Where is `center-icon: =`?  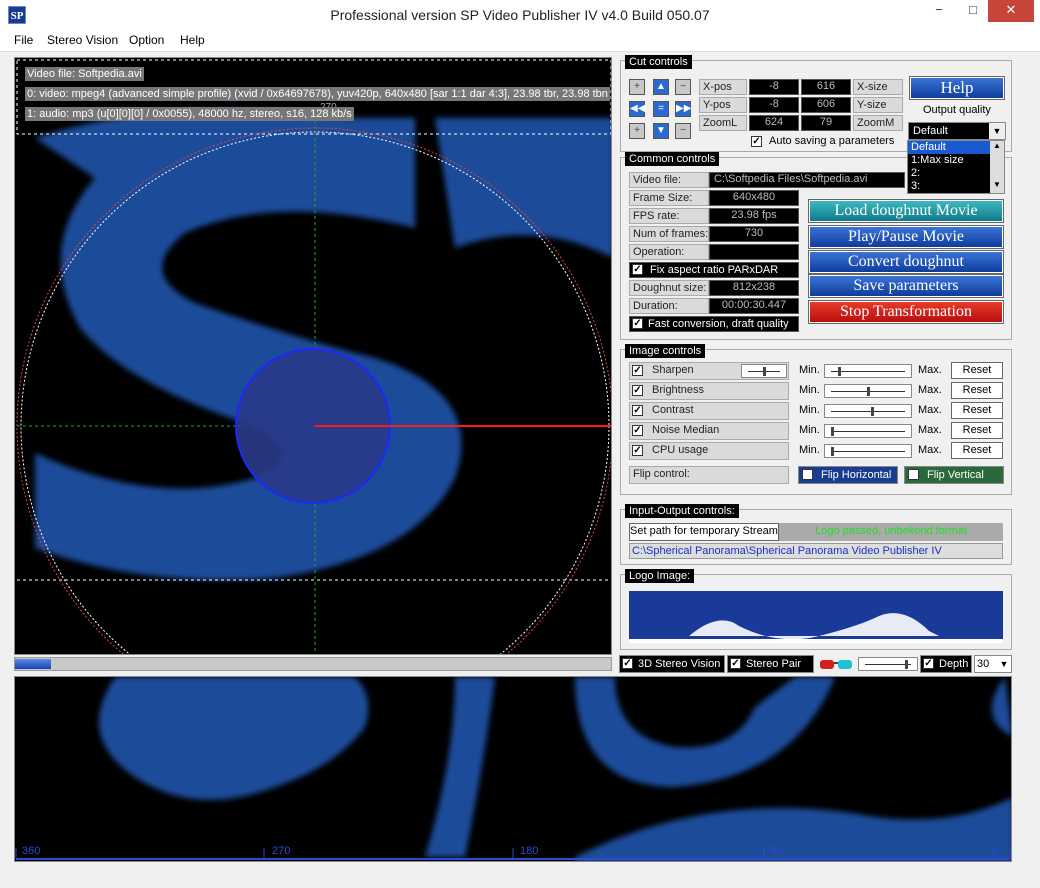 center-icon: = is located at coordinates (661, 109).